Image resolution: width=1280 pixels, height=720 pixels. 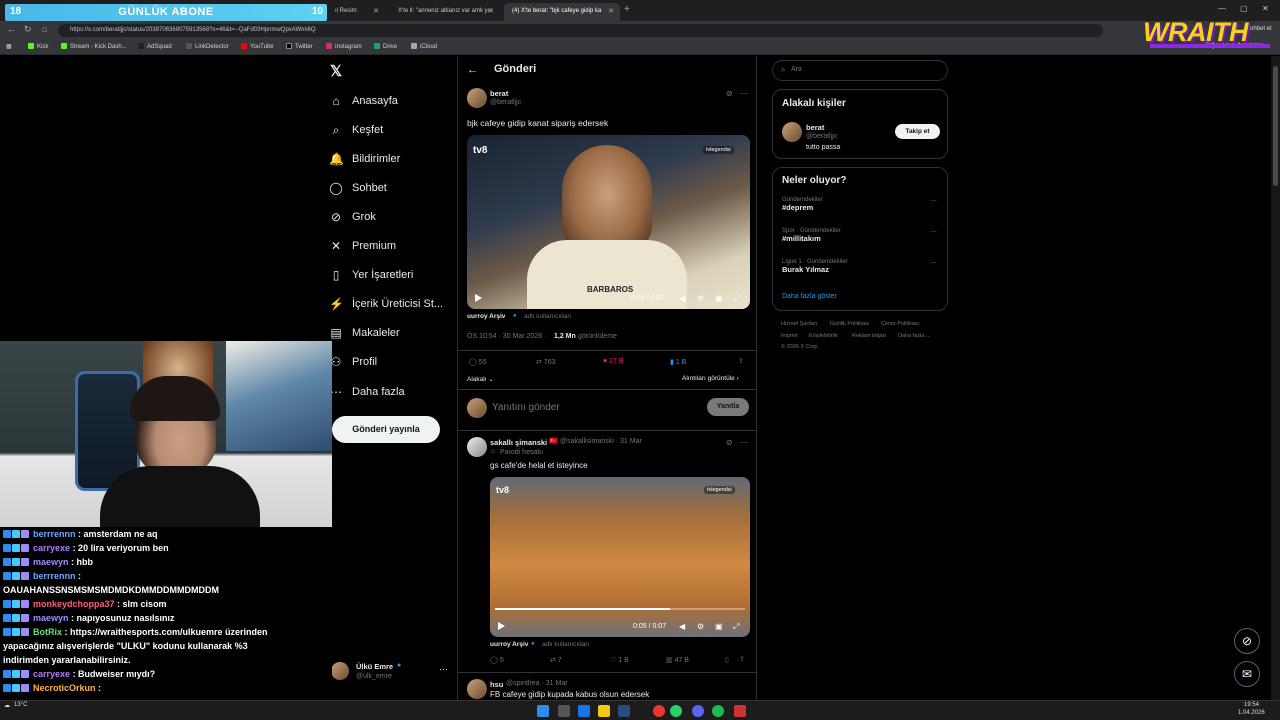 What do you see at coordinates (718, 711) in the screenshot?
I see `spotify-icon` at bounding box center [718, 711].